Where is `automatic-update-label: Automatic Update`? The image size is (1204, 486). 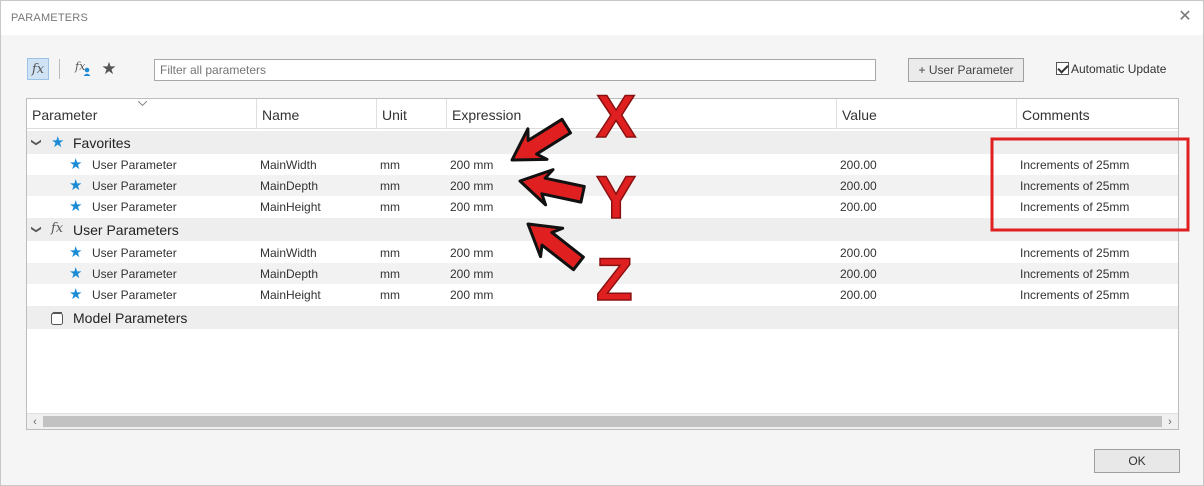
automatic-update-label: Automatic Update is located at coordinates (1119, 69).